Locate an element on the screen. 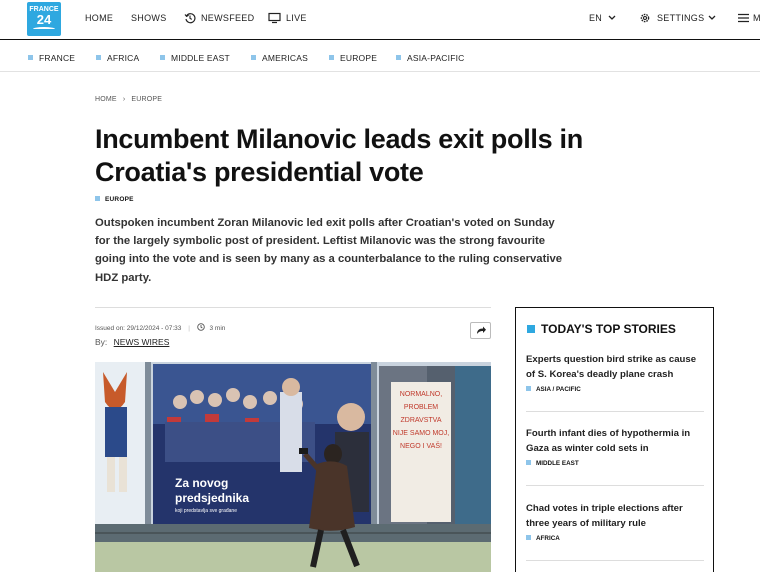 The image size is (760, 572). billboard-right-line1: NORMALNO, is located at coordinates (421, 394).